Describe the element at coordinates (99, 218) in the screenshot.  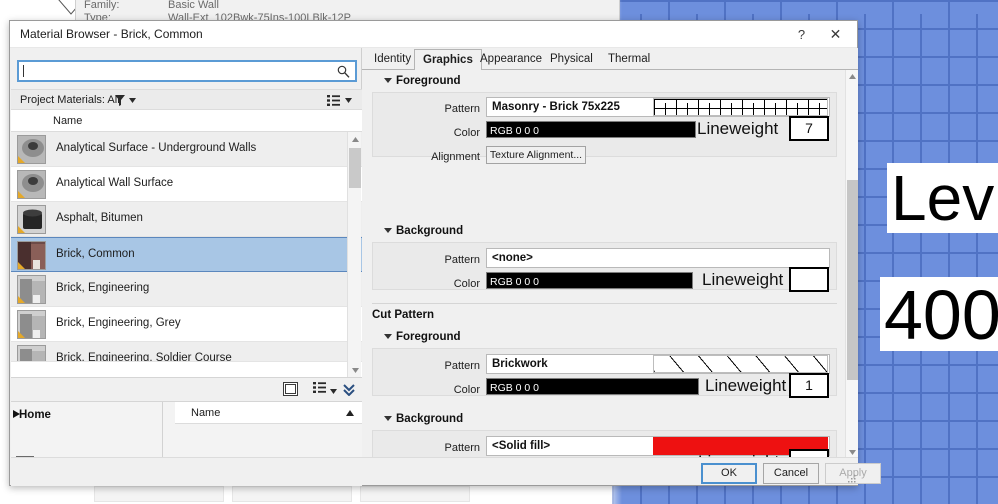
I see `material-name: Asphalt, Bitumen` at that location.